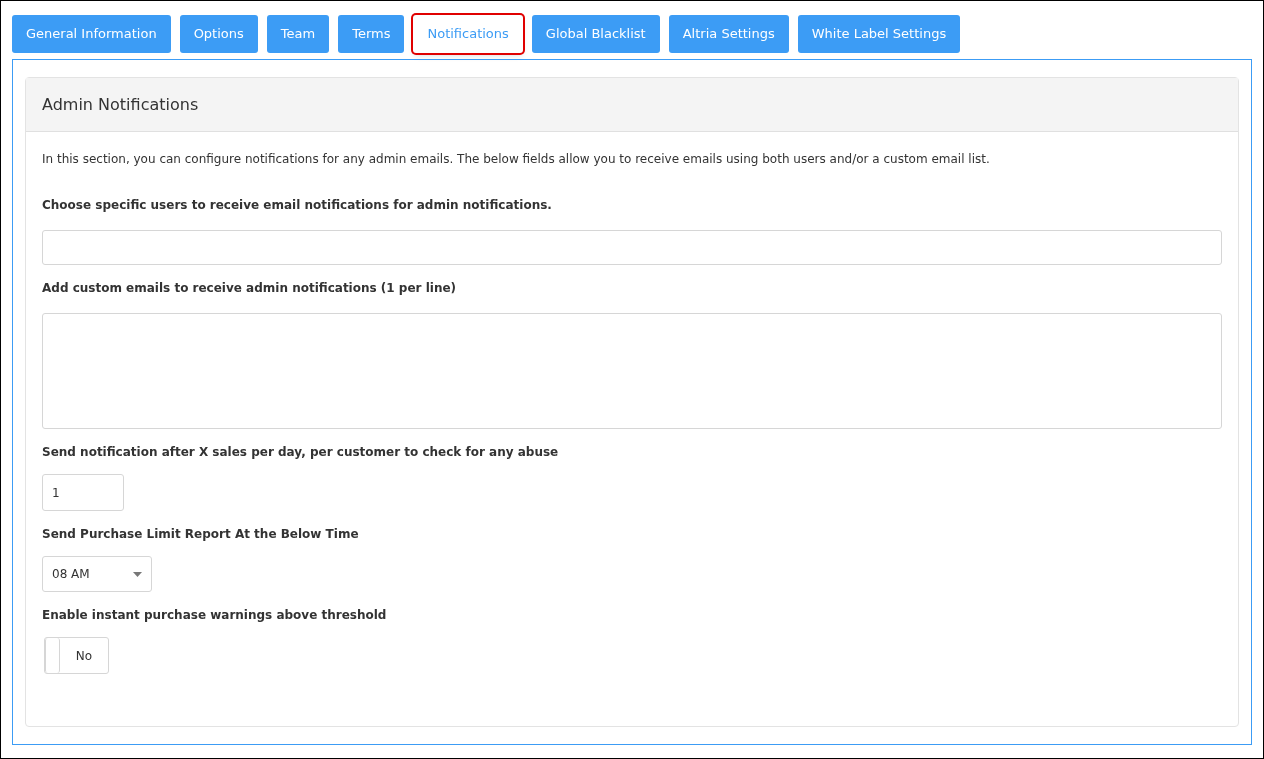  Describe the element at coordinates (879, 34) in the screenshot. I see `tab: White Label Settings` at that location.